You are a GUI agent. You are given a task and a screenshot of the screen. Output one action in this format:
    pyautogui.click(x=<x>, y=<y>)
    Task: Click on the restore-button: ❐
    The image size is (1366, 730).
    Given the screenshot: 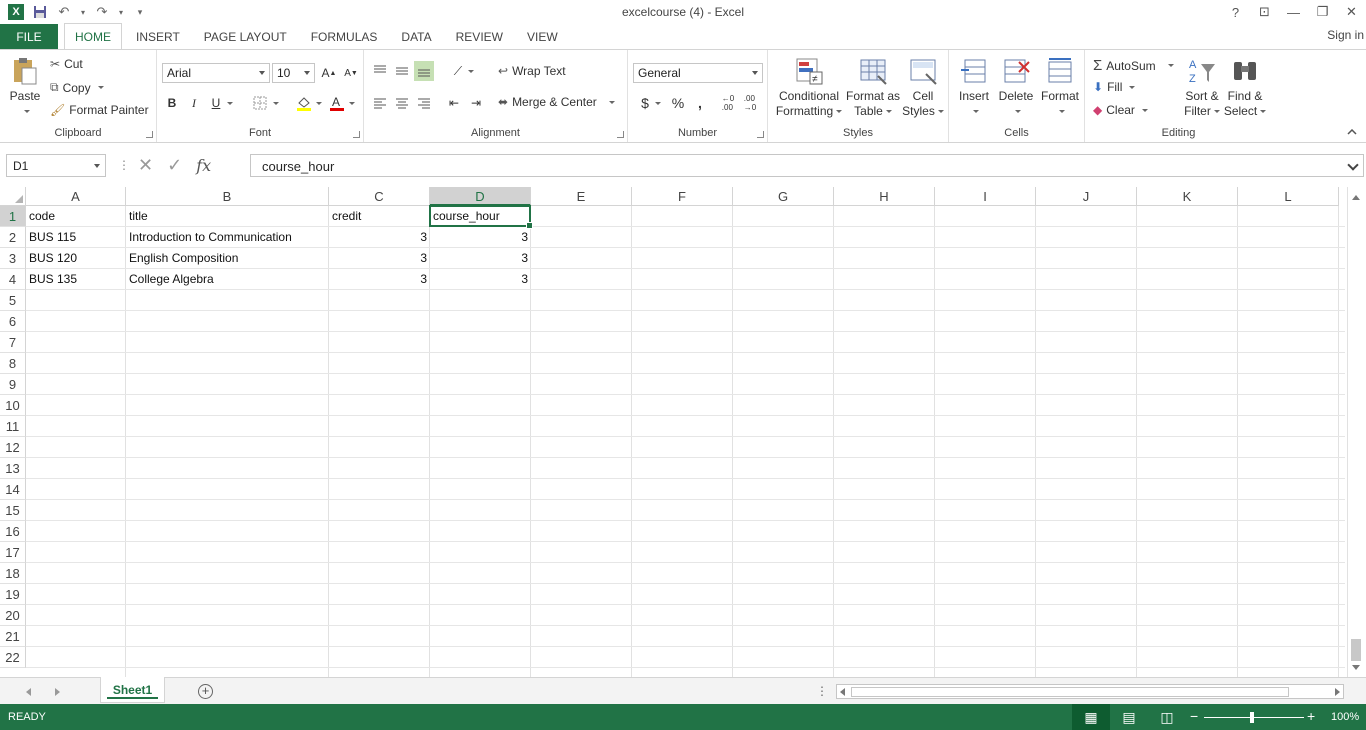 What is the action you would take?
    pyautogui.click(x=1322, y=12)
    